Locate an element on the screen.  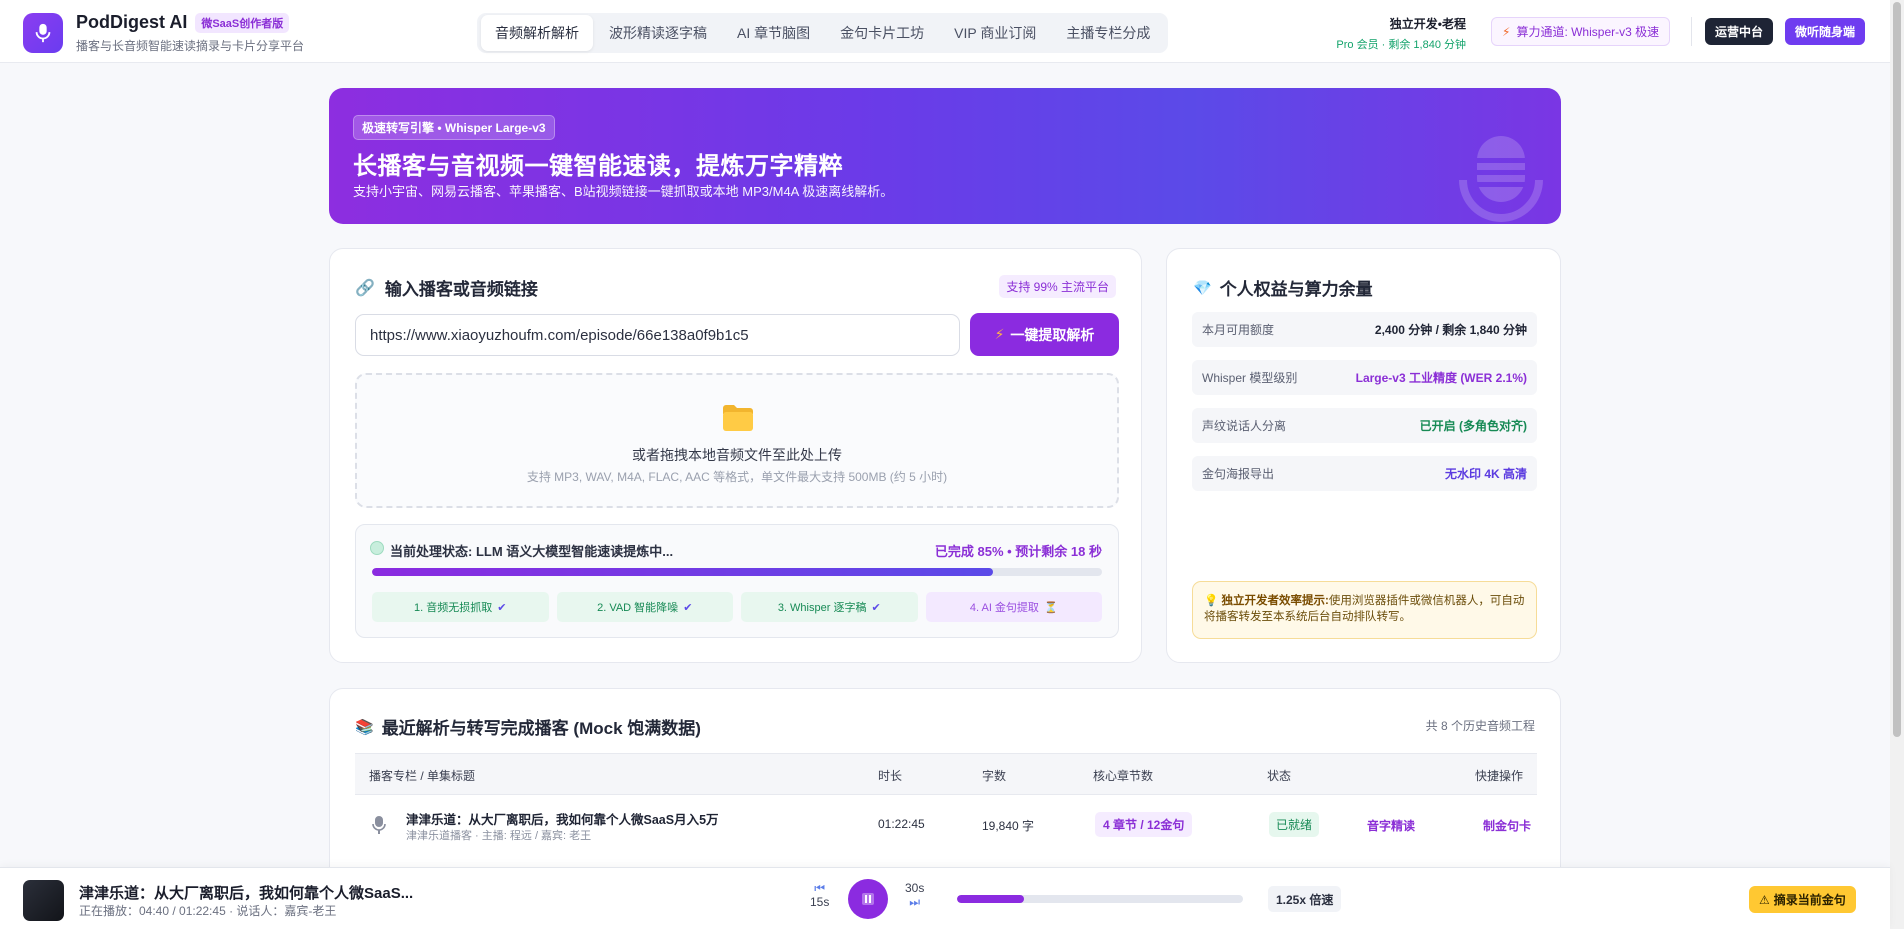
input-card-header: 🔗 输入播客或音频链接 is located at coordinates (446, 287).